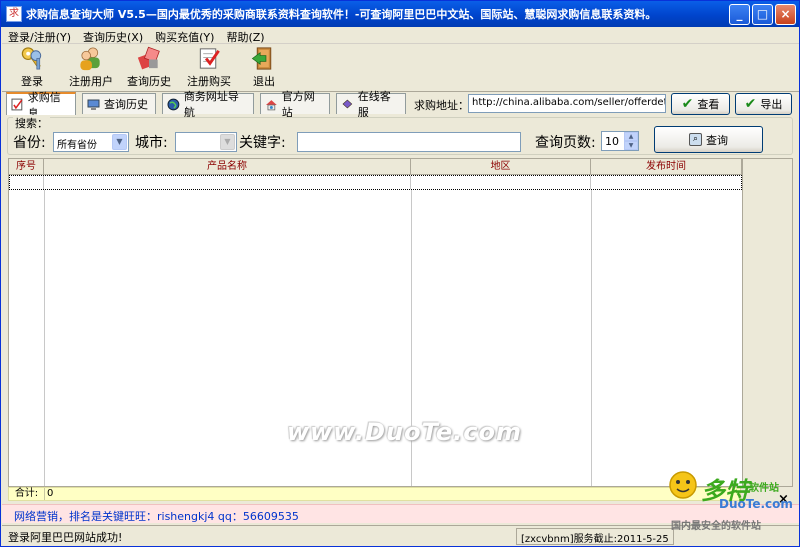  I want to click on chat-icon, so click(347, 103).